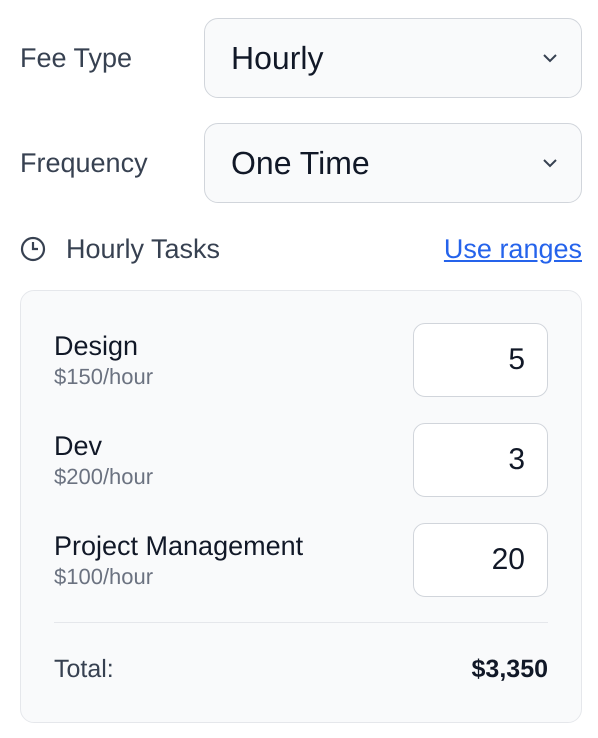 The image size is (598, 738). Describe the element at coordinates (104, 576) in the screenshot. I see `task-rate: $100/hour` at that location.